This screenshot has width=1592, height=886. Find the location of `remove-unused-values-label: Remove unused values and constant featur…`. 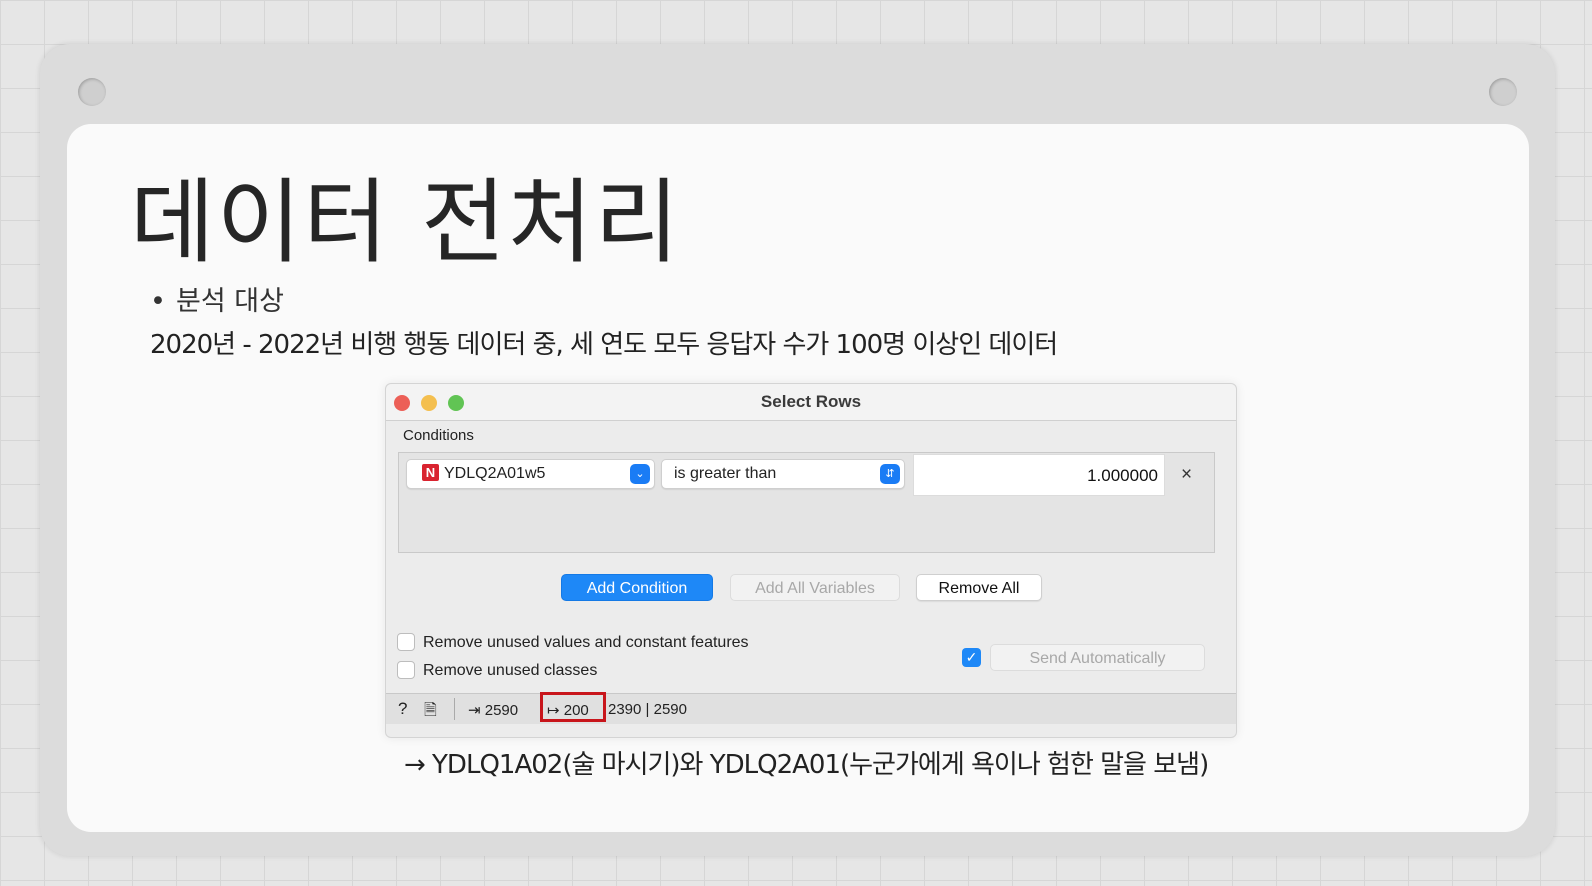

remove-unused-values-label: Remove unused values and constant featur… is located at coordinates (586, 643).